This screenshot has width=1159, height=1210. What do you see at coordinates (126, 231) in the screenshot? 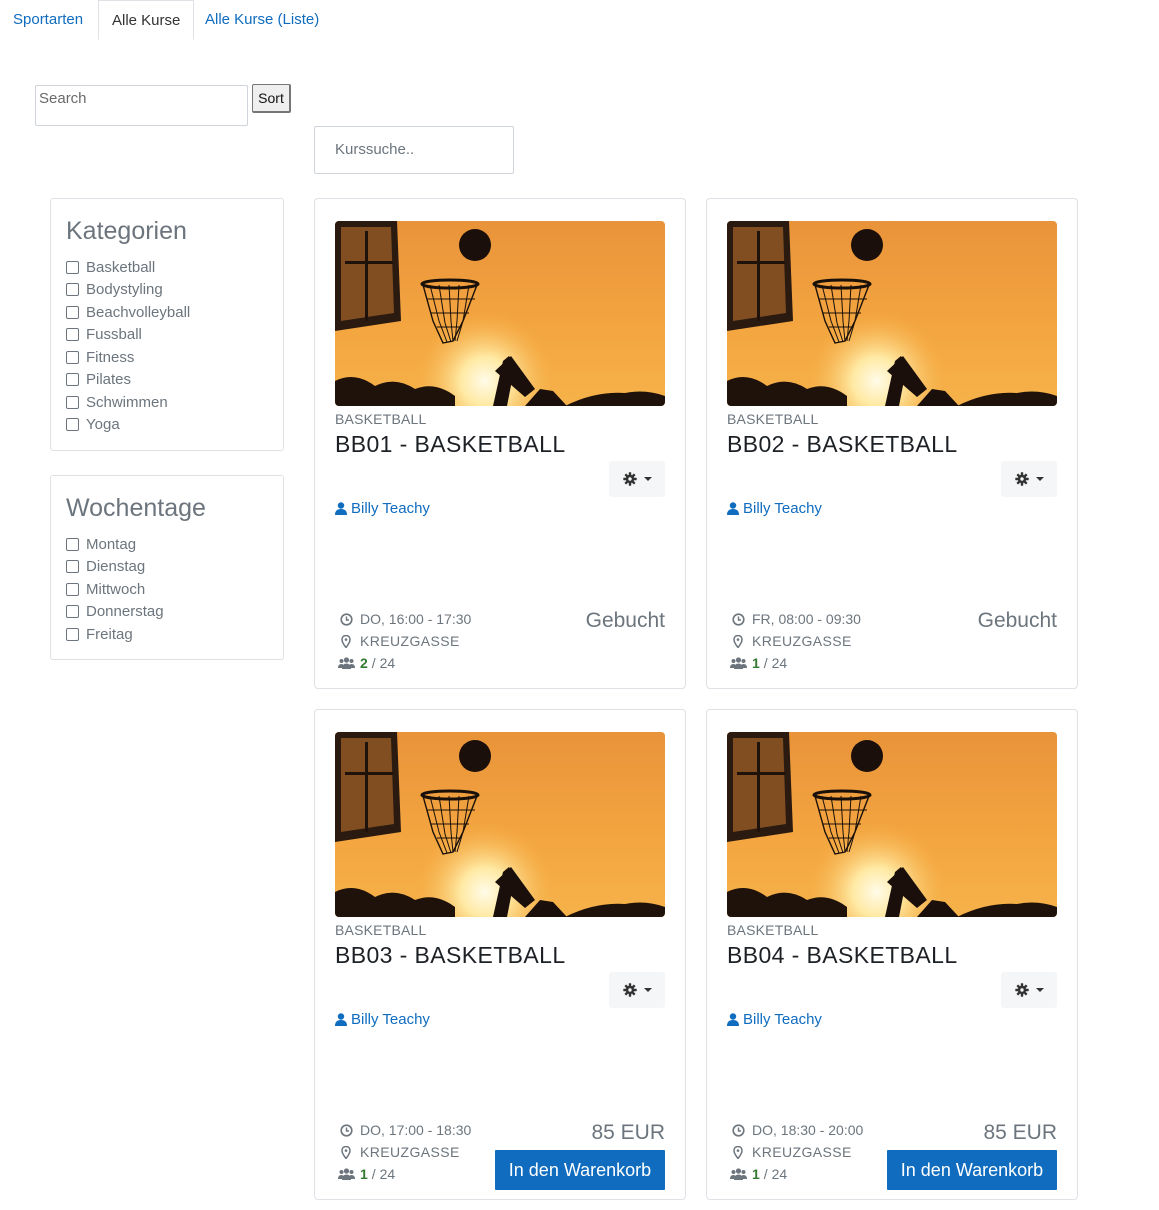
I see `categories-title: Kategorien` at bounding box center [126, 231].